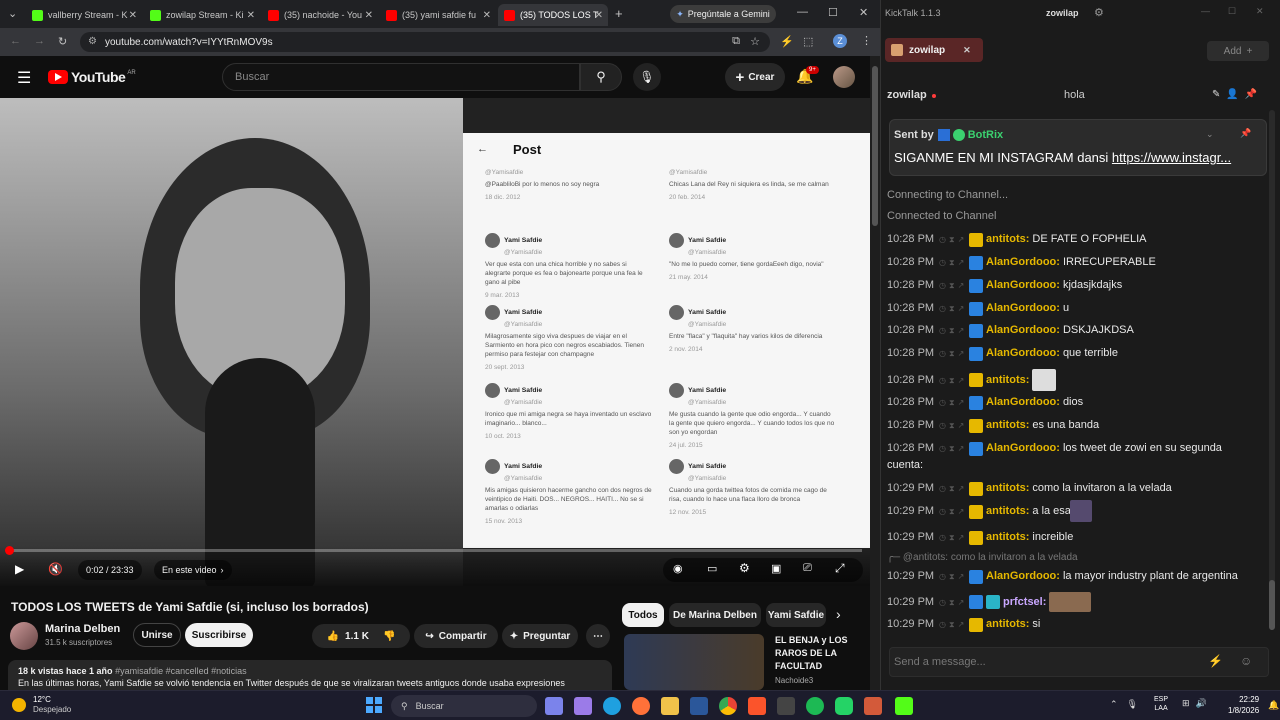 Image resolution: width=1280 pixels, height=720 pixels. What do you see at coordinates (694, 662) in the screenshot?
I see `recommended-thumbnail` at bounding box center [694, 662].